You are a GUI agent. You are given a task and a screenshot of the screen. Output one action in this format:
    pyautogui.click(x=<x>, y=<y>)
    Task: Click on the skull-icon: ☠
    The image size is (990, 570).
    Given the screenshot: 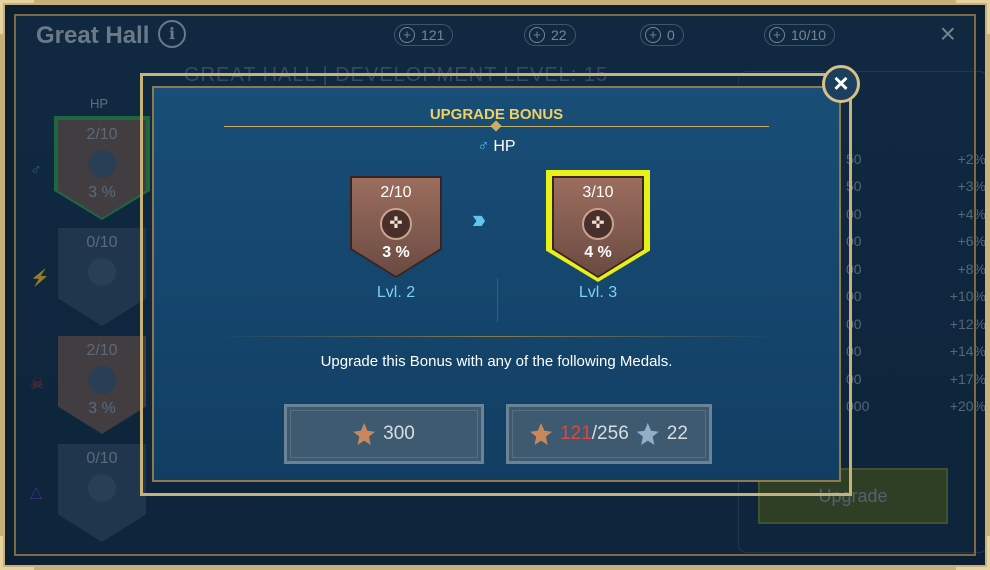 What is the action you would take?
    pyautogui.click(x=37, y=384)
    